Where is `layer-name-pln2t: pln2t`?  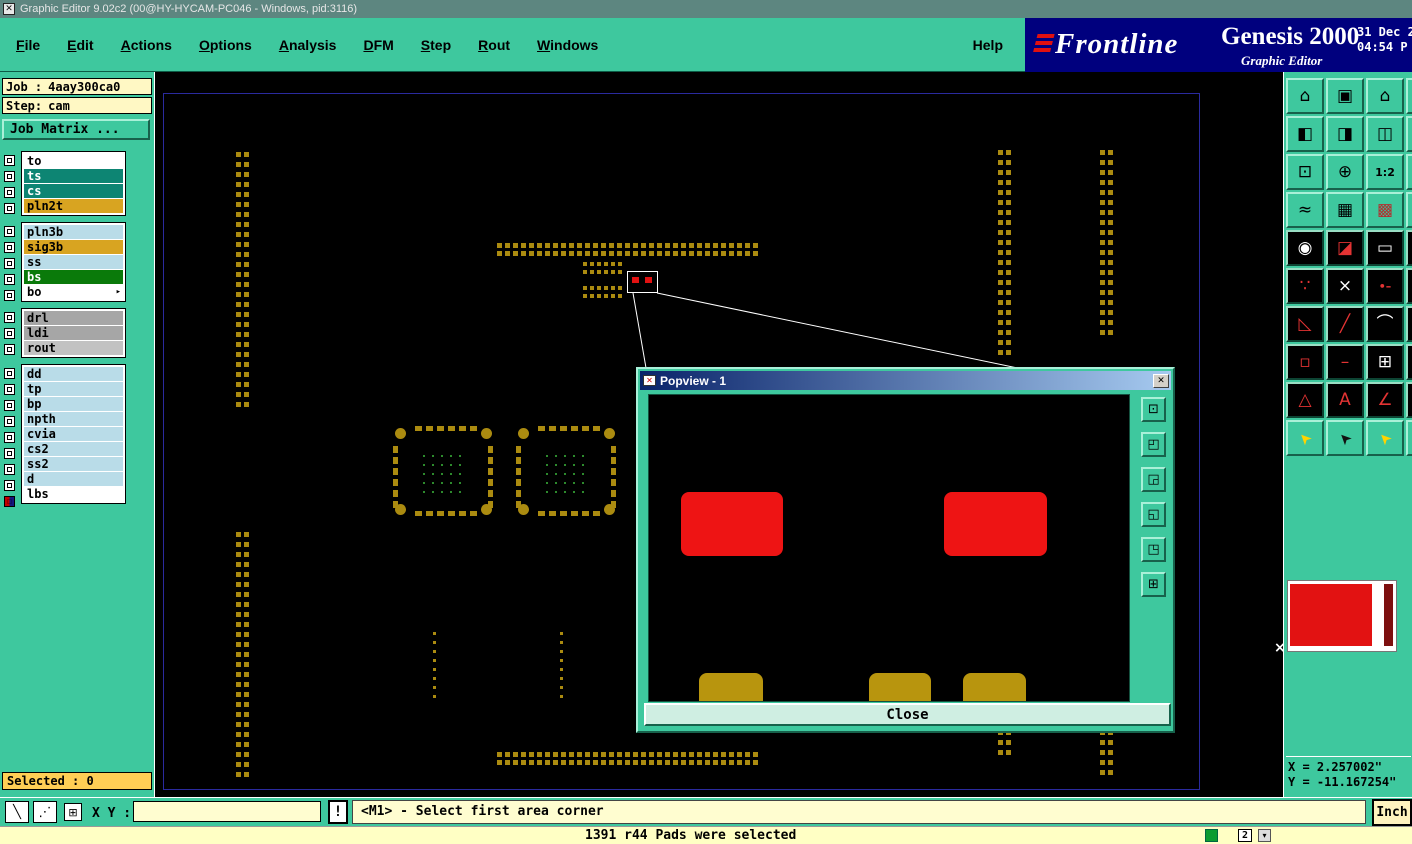 layer-name-pln2t: pln2t is located at coordinates (73, 206).